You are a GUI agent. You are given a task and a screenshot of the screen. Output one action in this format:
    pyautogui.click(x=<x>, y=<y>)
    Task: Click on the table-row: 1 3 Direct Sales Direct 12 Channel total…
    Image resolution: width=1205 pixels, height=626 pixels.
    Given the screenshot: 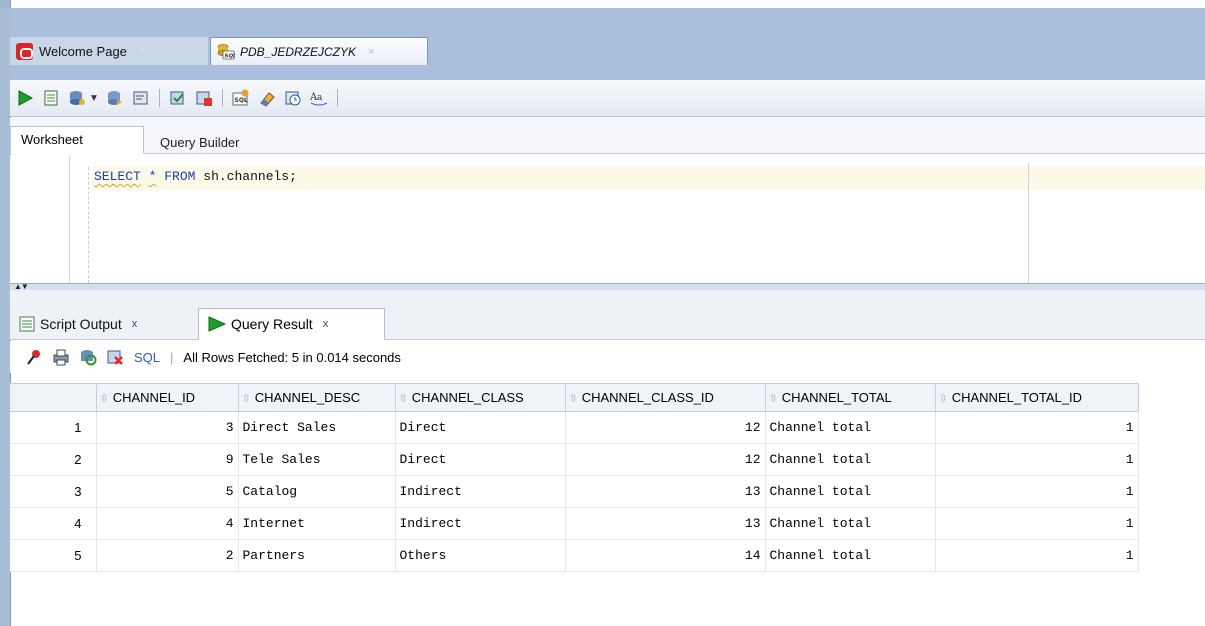 What is the action you would take?
    pyautogui.click(x=574, y=427)
    